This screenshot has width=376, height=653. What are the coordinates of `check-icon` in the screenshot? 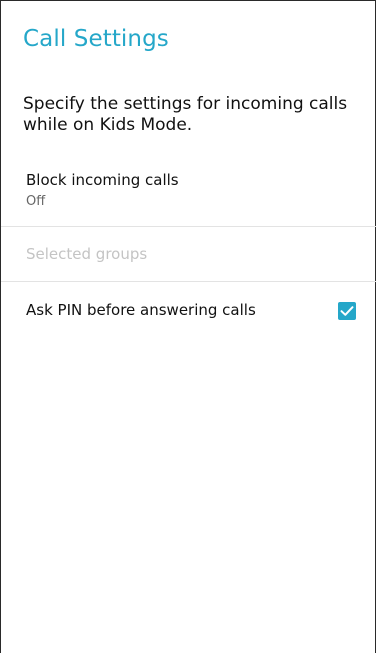 It's located at (347, 311).